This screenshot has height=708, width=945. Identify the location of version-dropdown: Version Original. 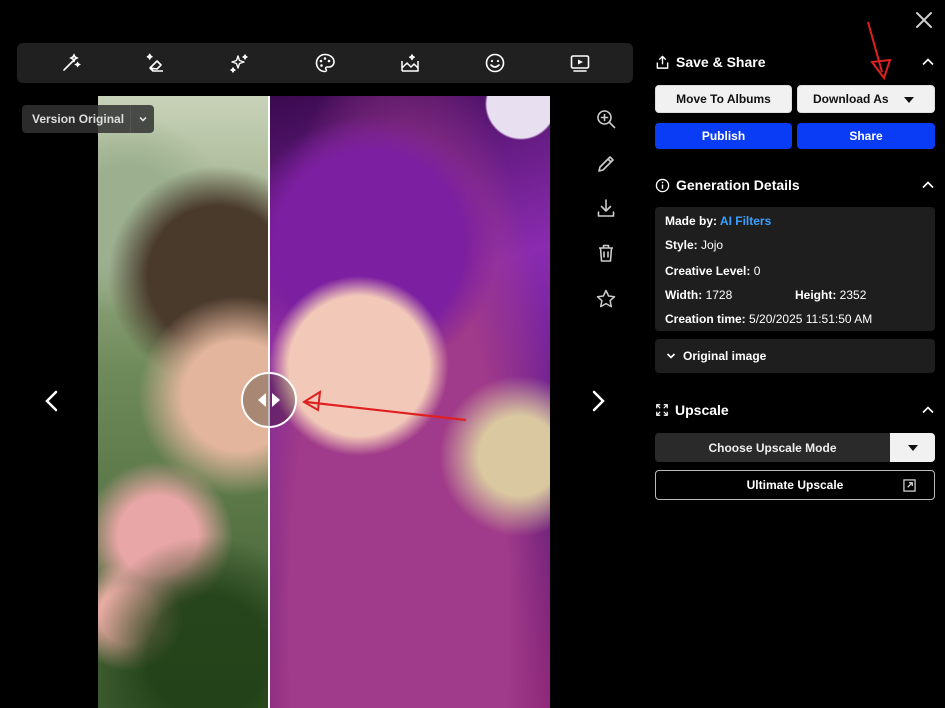
(88, 119).